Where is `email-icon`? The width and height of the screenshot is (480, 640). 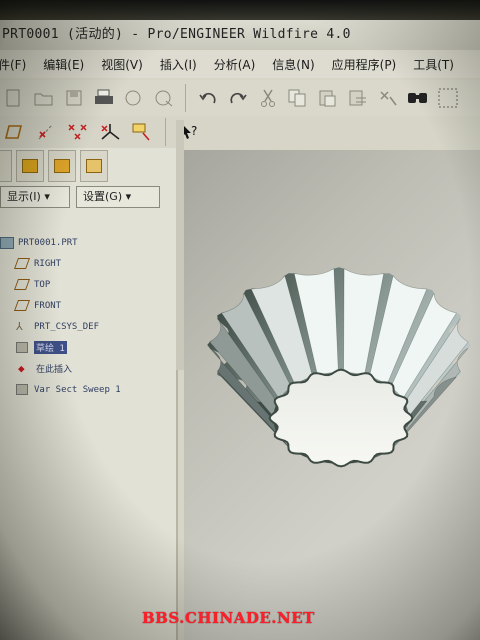
email-icon is located at coordinates (134, 98).